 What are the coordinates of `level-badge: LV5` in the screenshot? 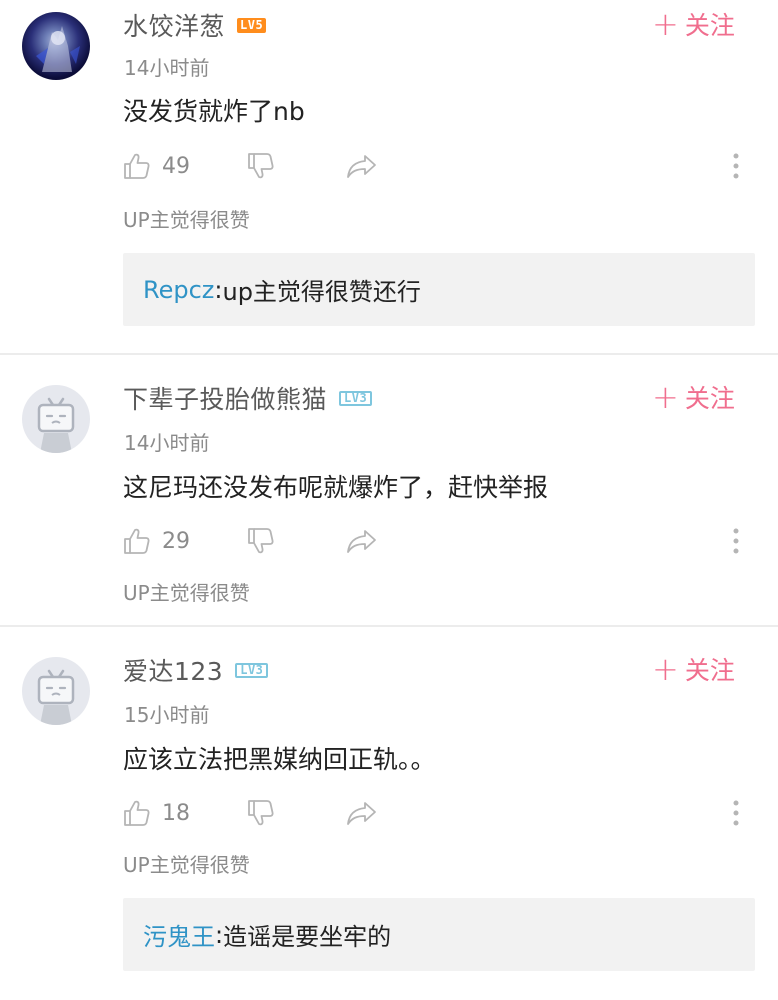 It's located at (252, 25).